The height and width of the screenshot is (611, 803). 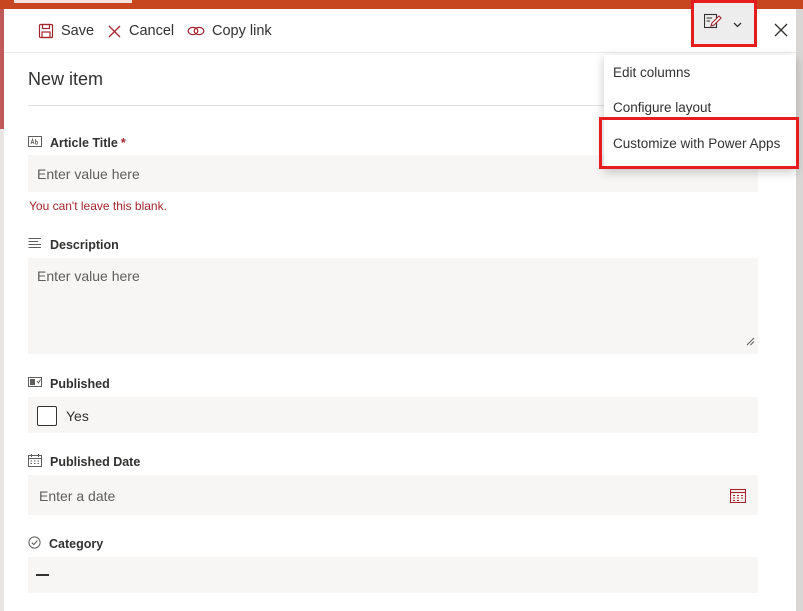 What do you see at coordinates (35, 384) in the screenshot?
I see `toggle-field-icon` at bounding box center [35, 384].